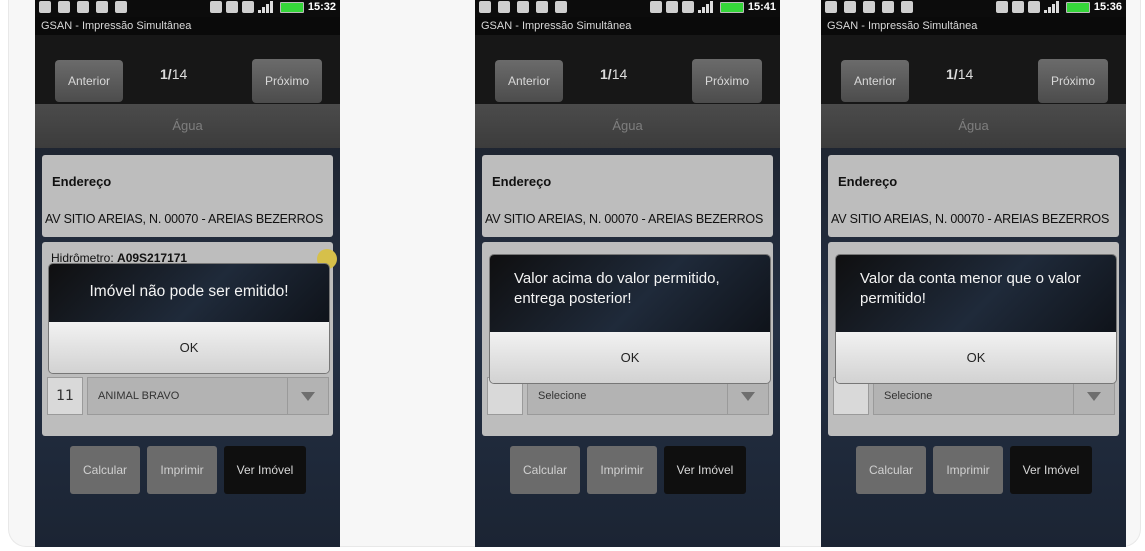 This screenshot has width=1145, height=551. What do you see at coordinates (65, 396) in the screenshot?
I see `anomaly-code: 11` at bounding box center [65, 396].